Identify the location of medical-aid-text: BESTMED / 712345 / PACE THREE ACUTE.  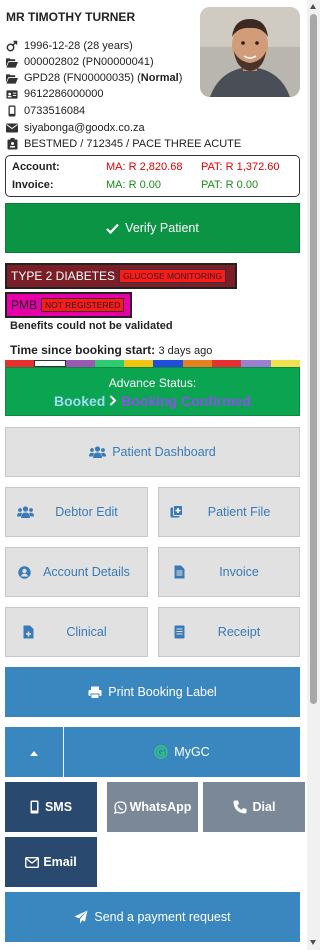
(133, 144).